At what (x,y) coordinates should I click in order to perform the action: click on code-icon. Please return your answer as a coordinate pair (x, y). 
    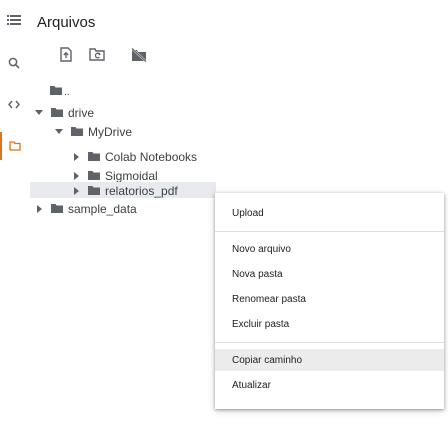
    Looking at the image, I should click on (14, 104).